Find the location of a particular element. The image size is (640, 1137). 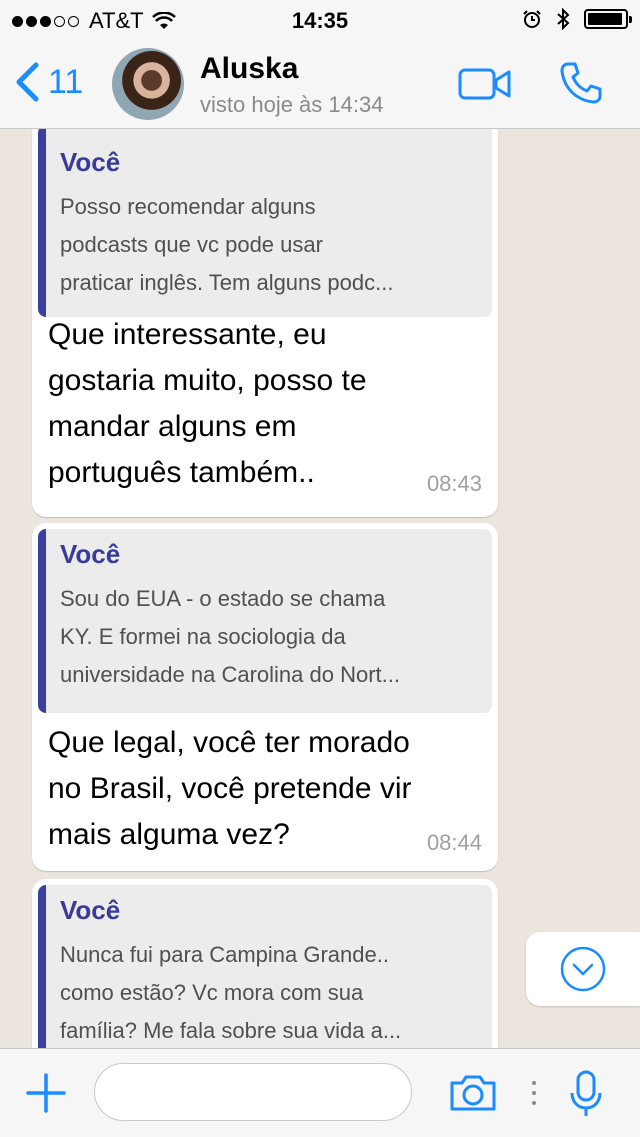

video-camera-icon is located at coordinates (484, 84).